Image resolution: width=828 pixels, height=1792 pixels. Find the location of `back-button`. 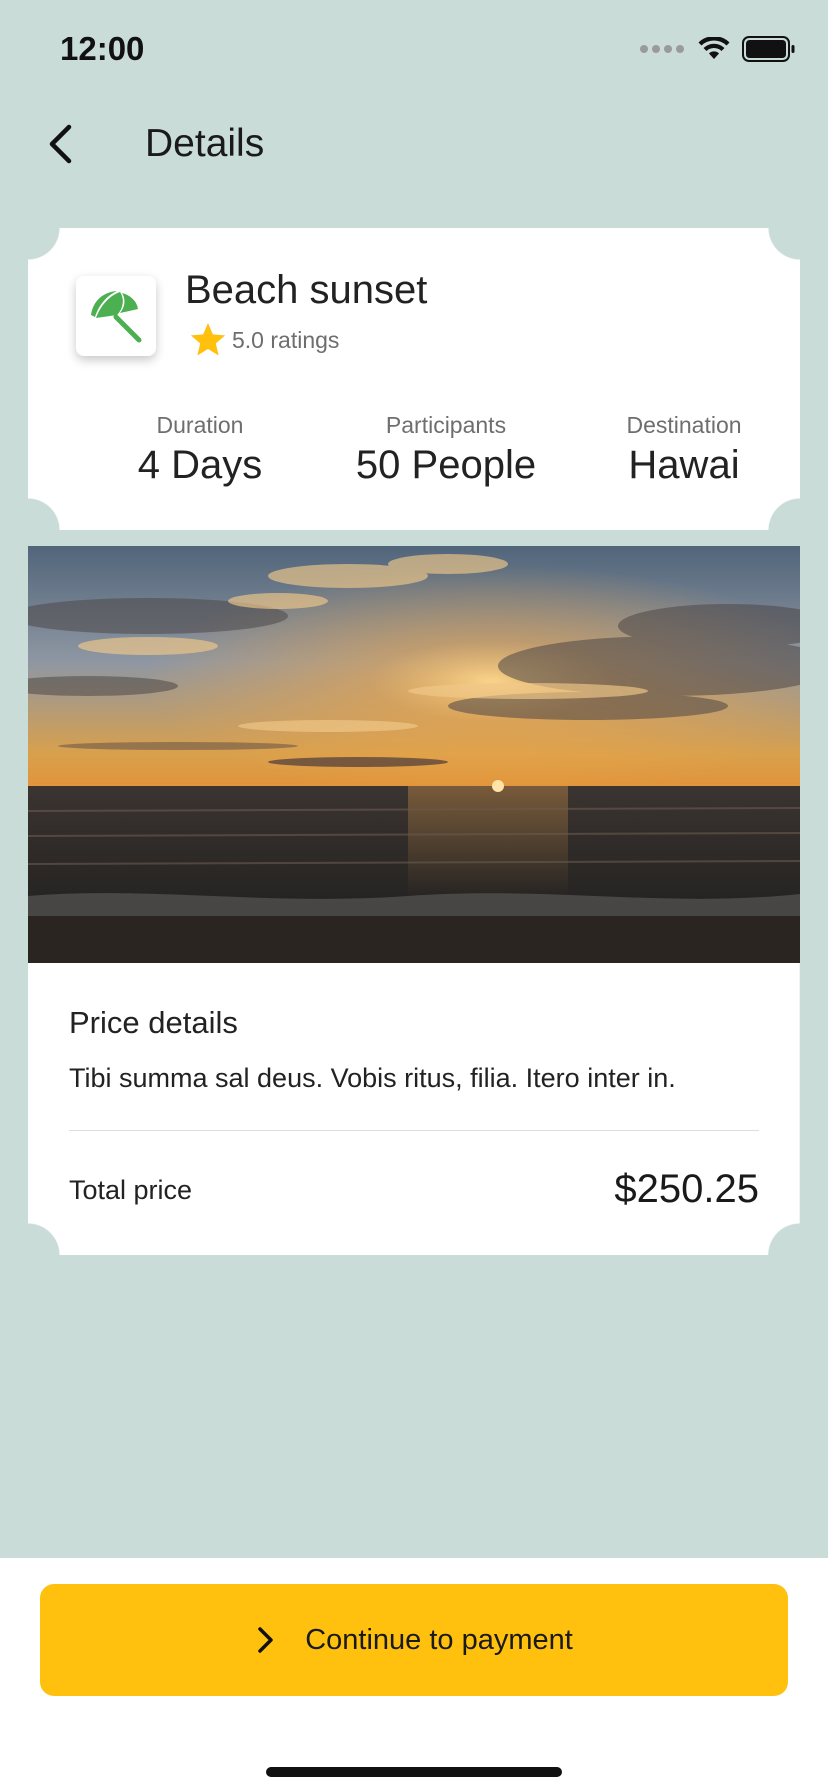

back-button is located at coordinates (60, 144).